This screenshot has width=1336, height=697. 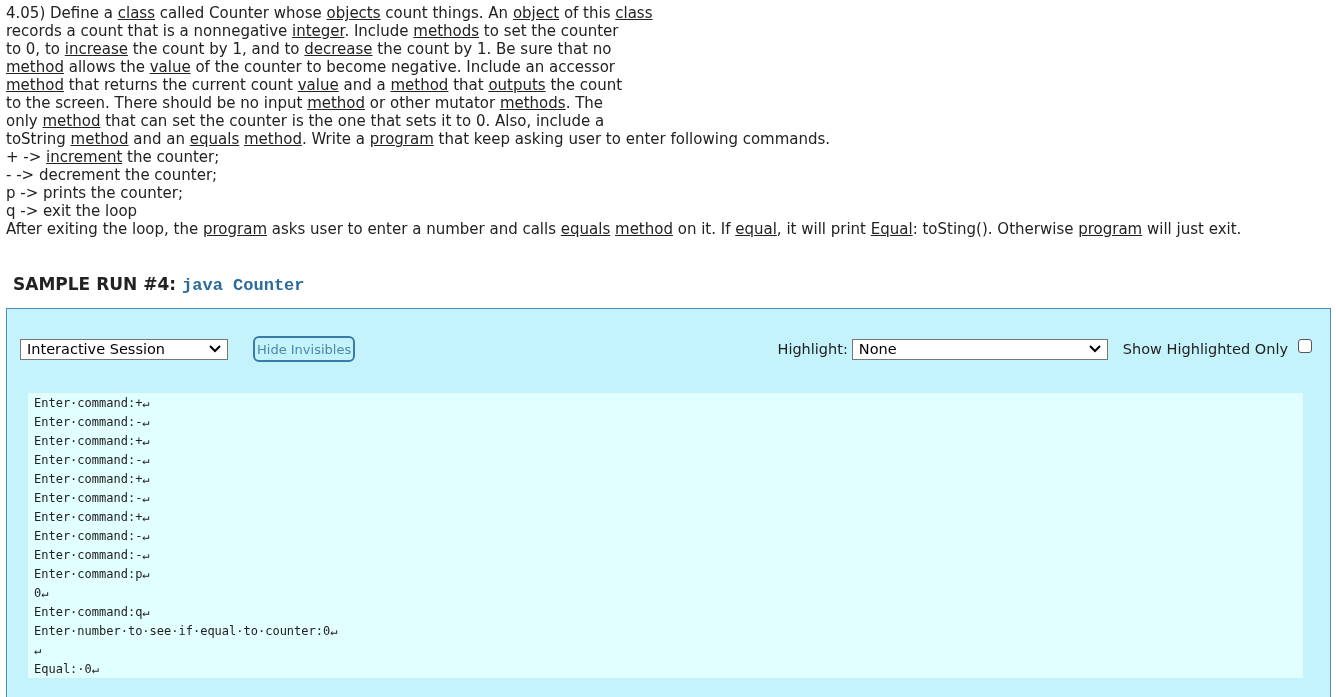 I want to click on glossary-link: integer, so click(x=318, y=31).